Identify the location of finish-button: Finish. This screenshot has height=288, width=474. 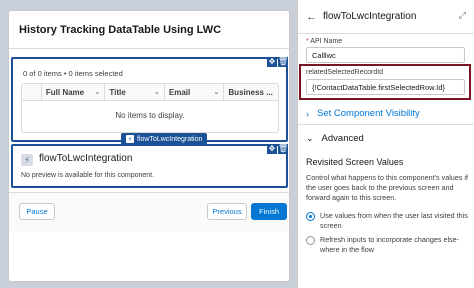
(269, 211).